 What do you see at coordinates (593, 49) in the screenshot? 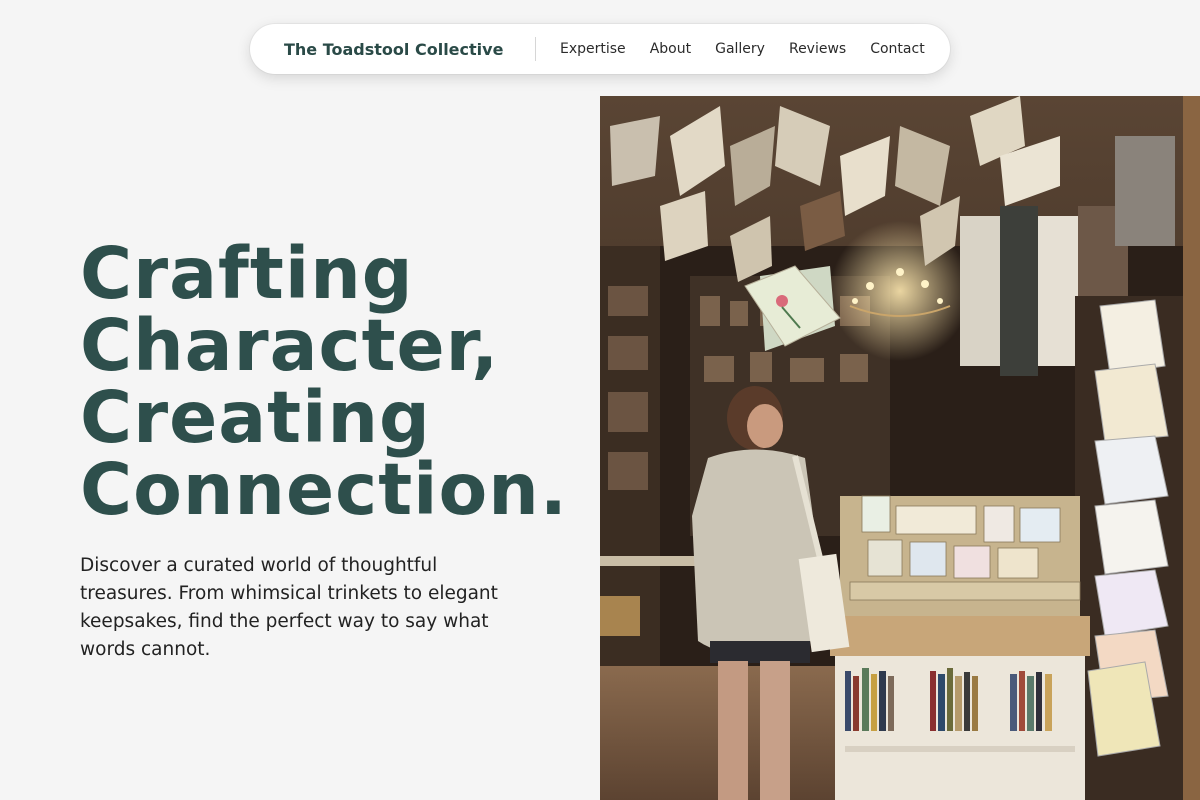
I see `nav-link-expertise: Expertise` at bounding box center [593, 49].